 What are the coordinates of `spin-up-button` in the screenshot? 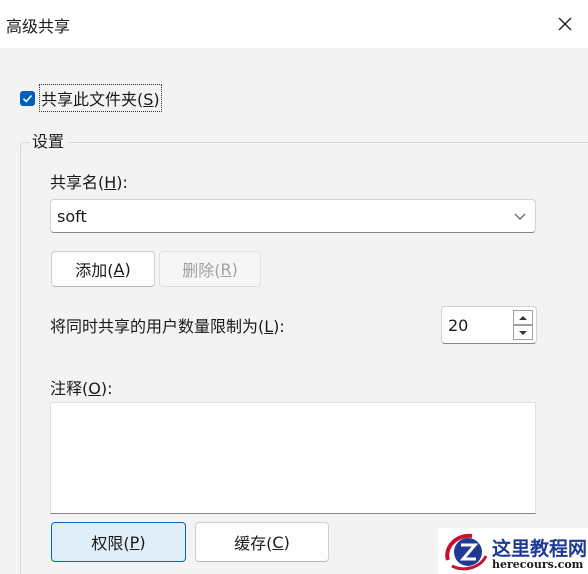 It's located at (523, 317).